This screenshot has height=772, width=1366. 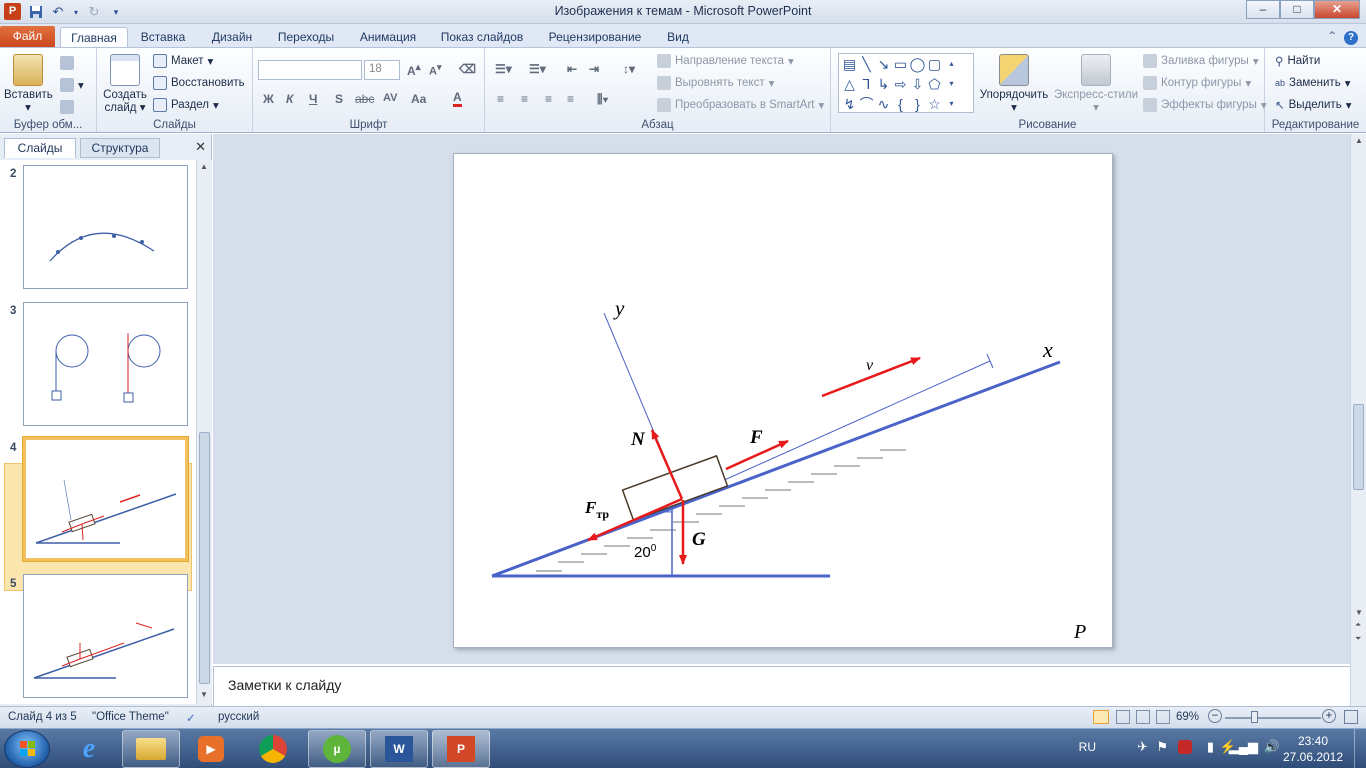 I want to click on increase-indent-icon: ⇥, so click(x=594, y=69).